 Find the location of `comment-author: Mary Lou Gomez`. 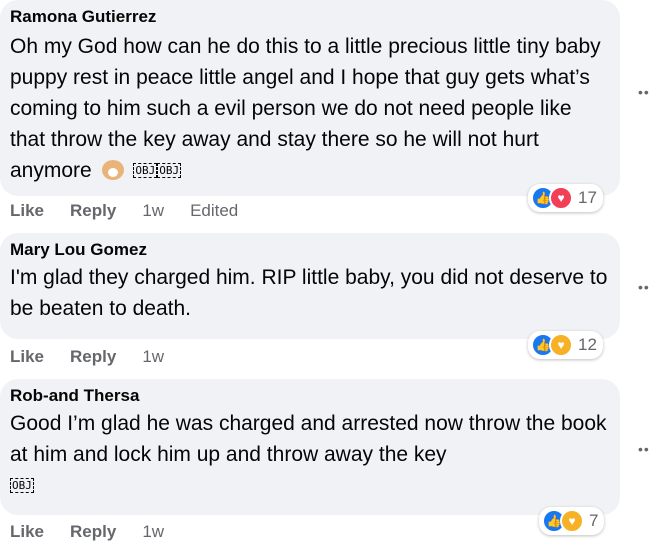

comment-author: Mary Lou Gomez is located at coordinates (309, 250).